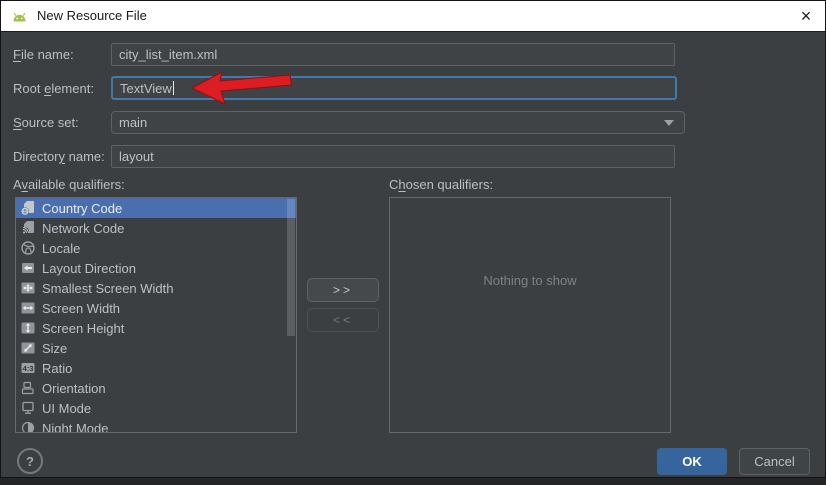 The image size is (826, 485). Describe the element at coordinates (28, 268) in the screenshot. I see `layout-direction-icon` at that location.